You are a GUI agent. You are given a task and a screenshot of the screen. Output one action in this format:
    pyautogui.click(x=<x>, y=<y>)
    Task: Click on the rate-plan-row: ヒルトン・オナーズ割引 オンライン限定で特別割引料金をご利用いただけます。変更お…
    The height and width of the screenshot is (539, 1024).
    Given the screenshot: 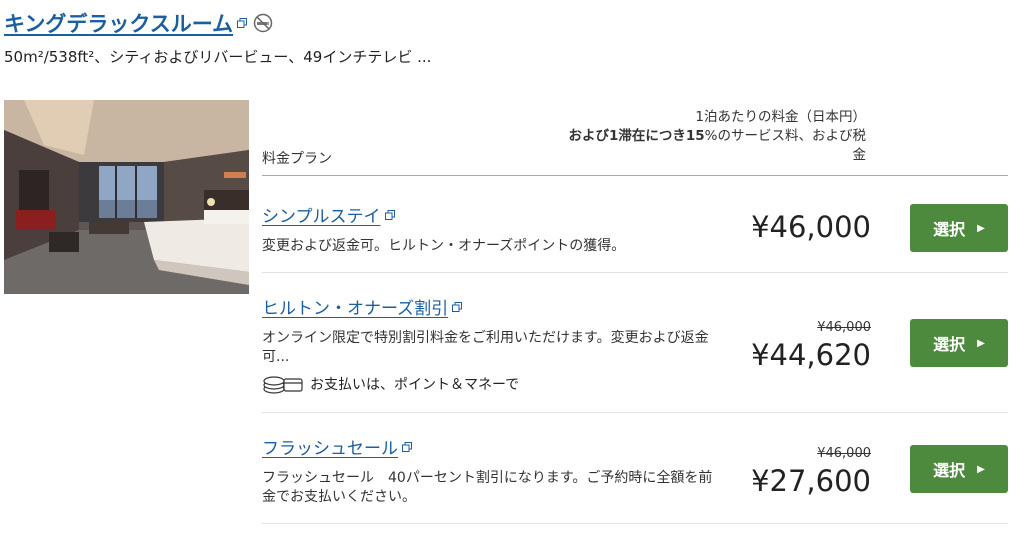 What is the action you would take?
    pyautogui.click(x=635, y=349)
    